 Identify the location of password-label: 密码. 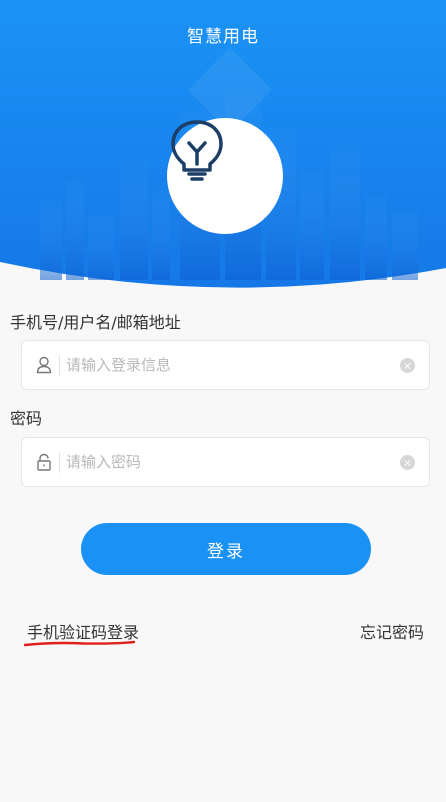
(26, 418).